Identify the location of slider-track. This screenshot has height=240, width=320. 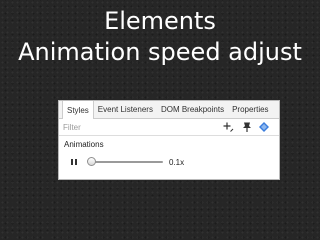
(127, 162).